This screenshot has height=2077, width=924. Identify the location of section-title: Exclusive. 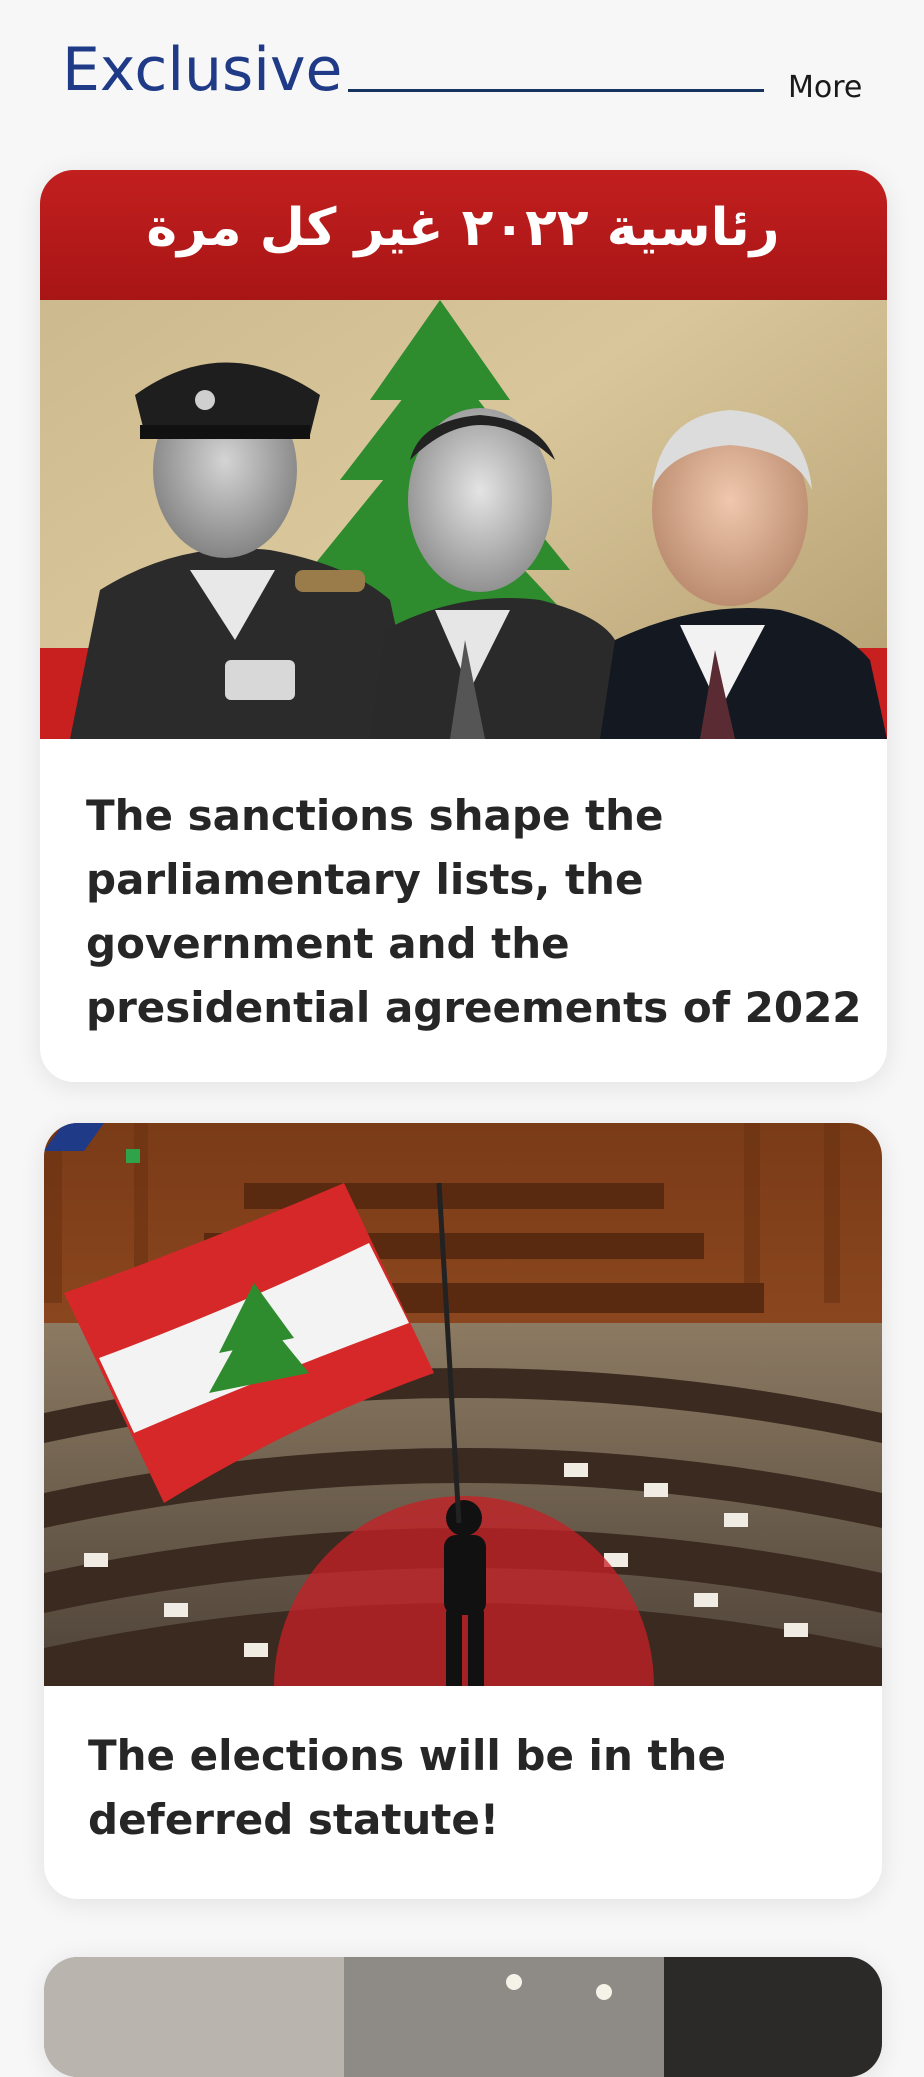
(202, 70).